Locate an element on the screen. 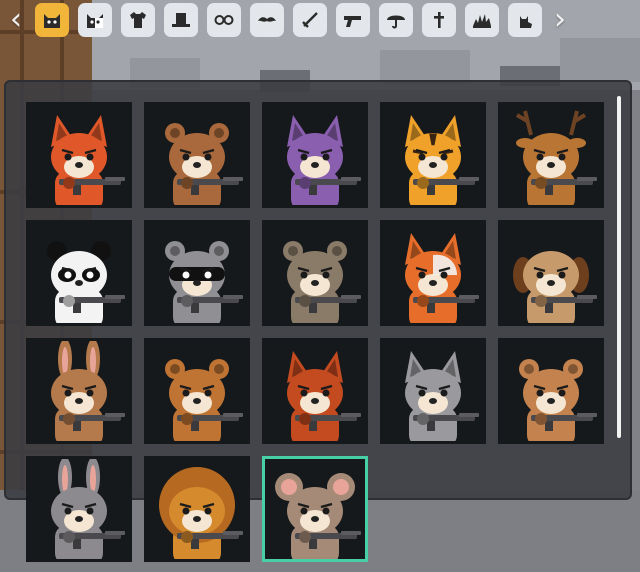 Image resolution: width=640 pixels, height=572 pixels. husky-icon is located at coordinates (442, 396).